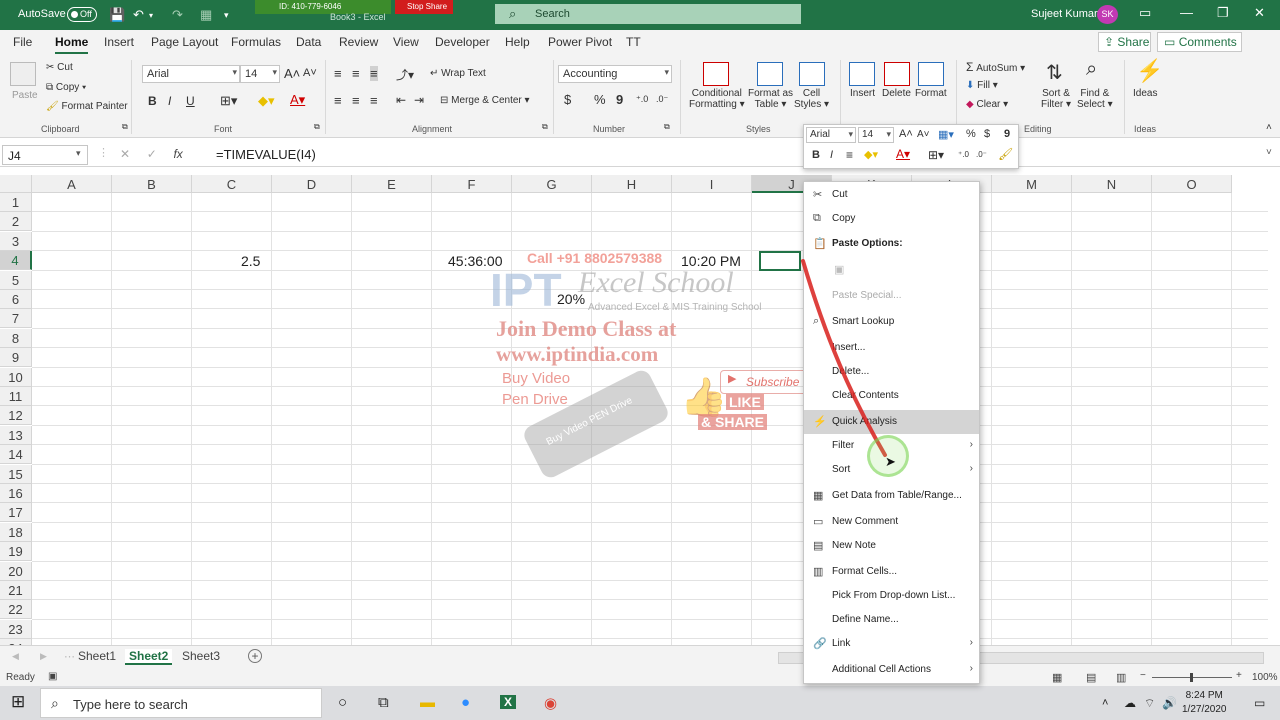 The width and height of the screenshot is (1280, 720). What do you see at coordinates (770, 99) in the screenshot?
I see `format-as-table-button: Format as Table ▾` at bounding box center [770, 99].